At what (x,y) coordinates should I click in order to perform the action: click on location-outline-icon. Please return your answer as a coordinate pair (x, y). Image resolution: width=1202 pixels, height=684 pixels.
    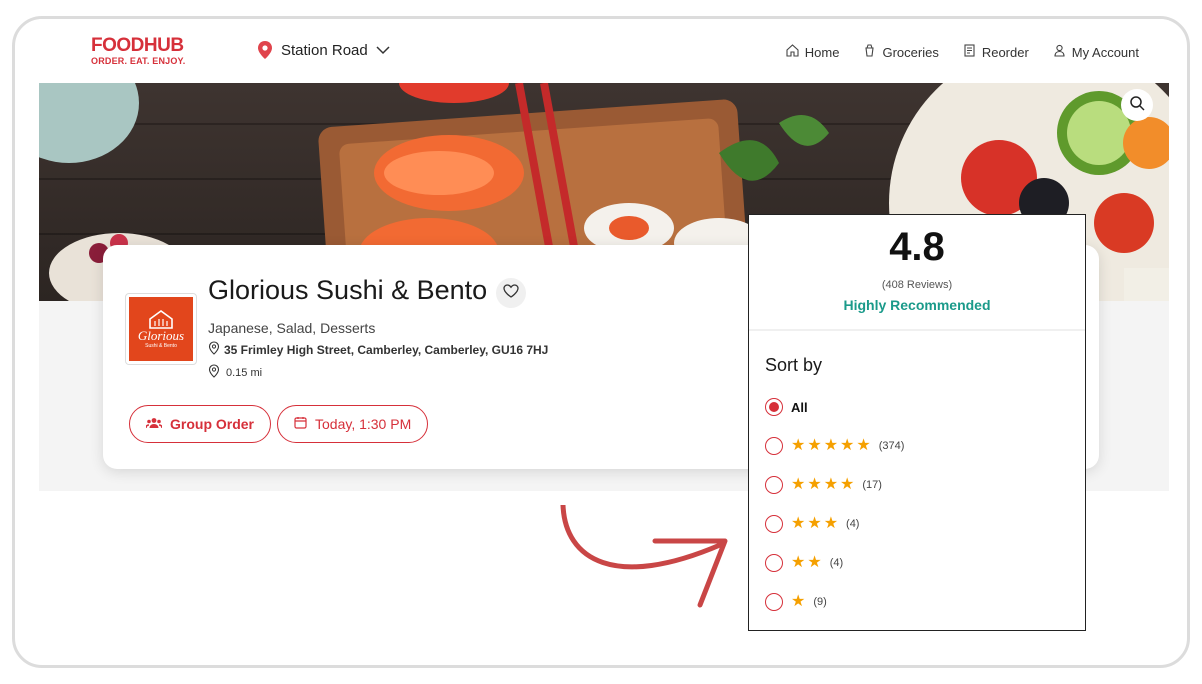
    Looking at the image, I should click on (214, 349).